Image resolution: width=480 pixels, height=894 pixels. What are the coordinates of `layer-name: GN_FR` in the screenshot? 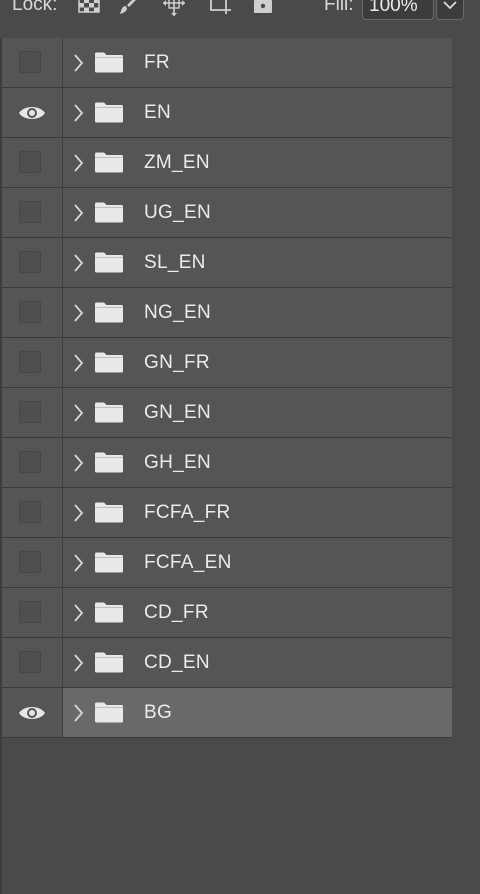 It's located at (177, 362).